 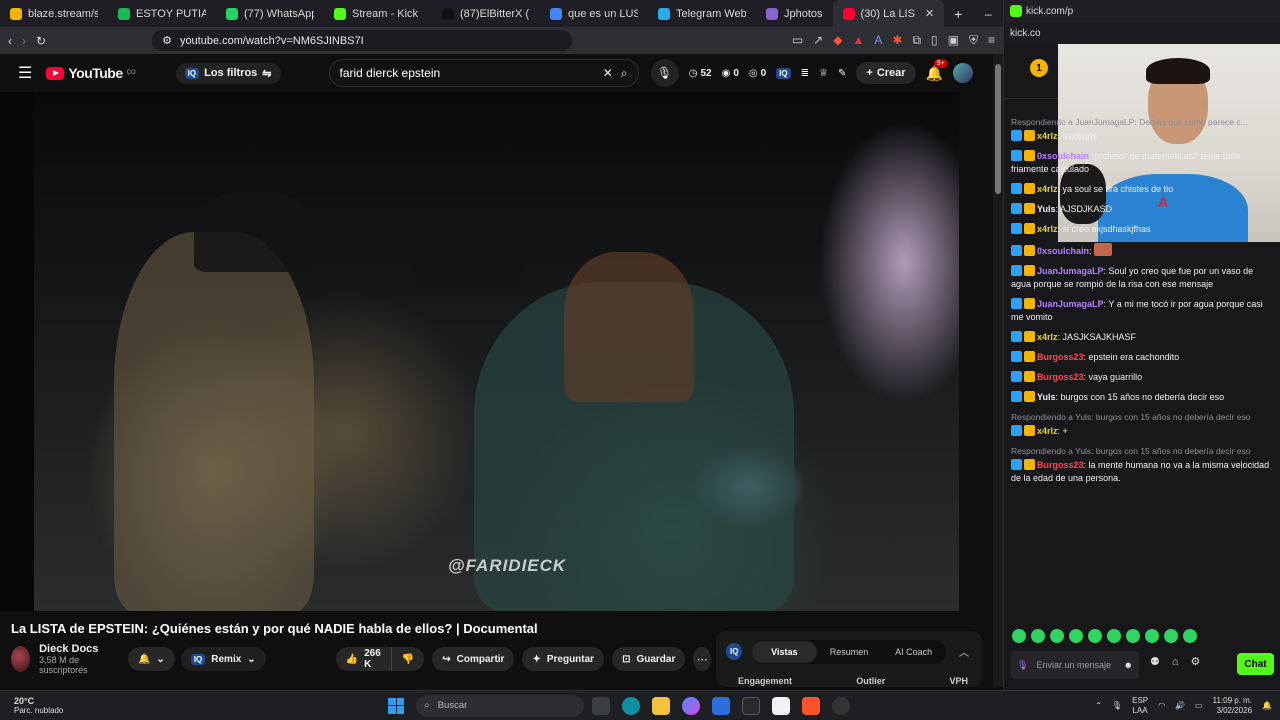 What do you see at coordinates (805, 73) in the screenshot?
I see `list-icon: ≣` at bounding box center [805, 73].